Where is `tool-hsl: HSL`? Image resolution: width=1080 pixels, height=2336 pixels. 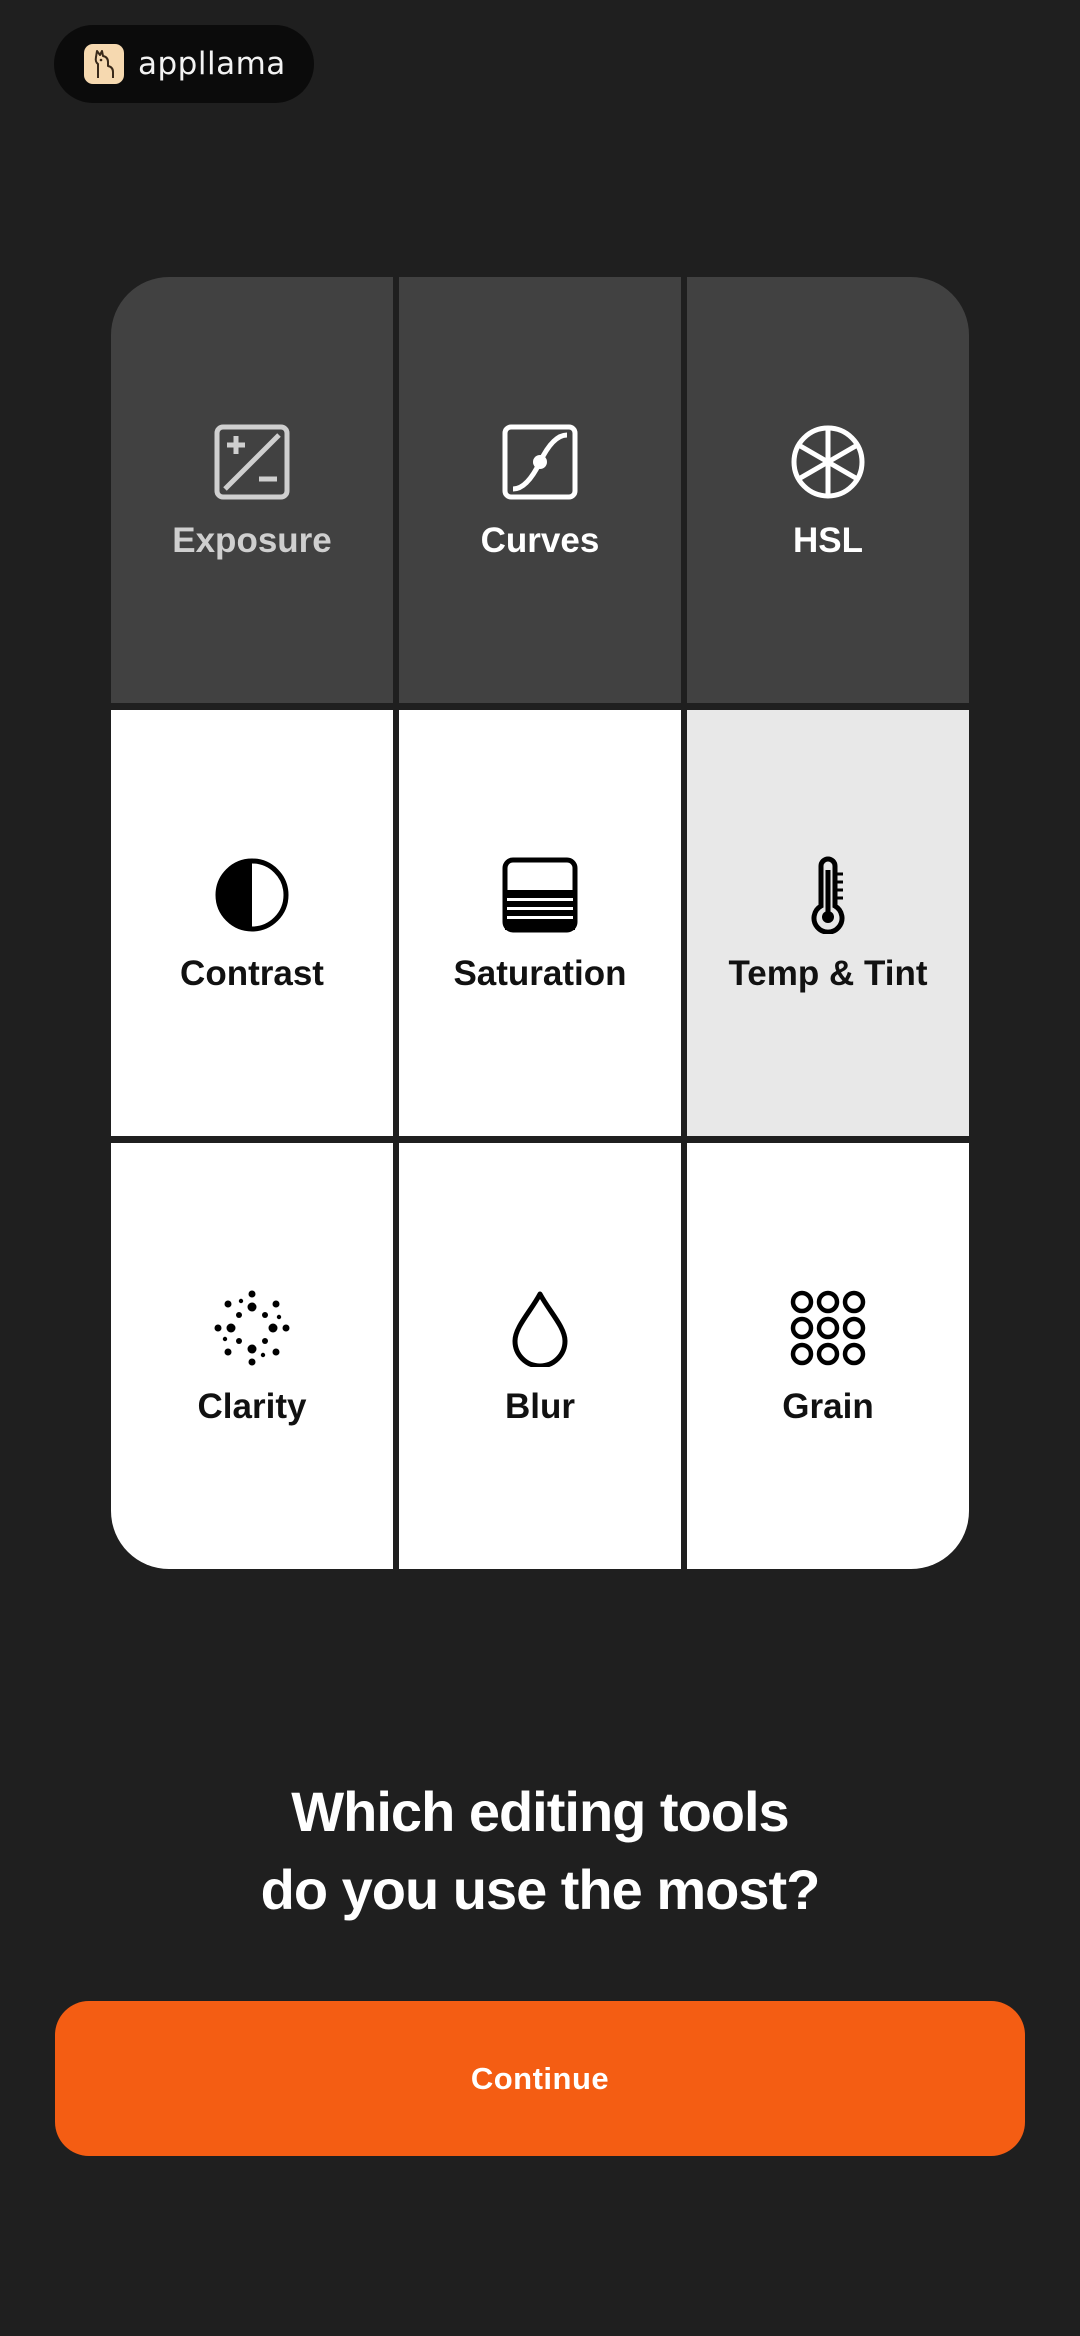
tool-hsl: HSL is located at coordinates (828, 490).